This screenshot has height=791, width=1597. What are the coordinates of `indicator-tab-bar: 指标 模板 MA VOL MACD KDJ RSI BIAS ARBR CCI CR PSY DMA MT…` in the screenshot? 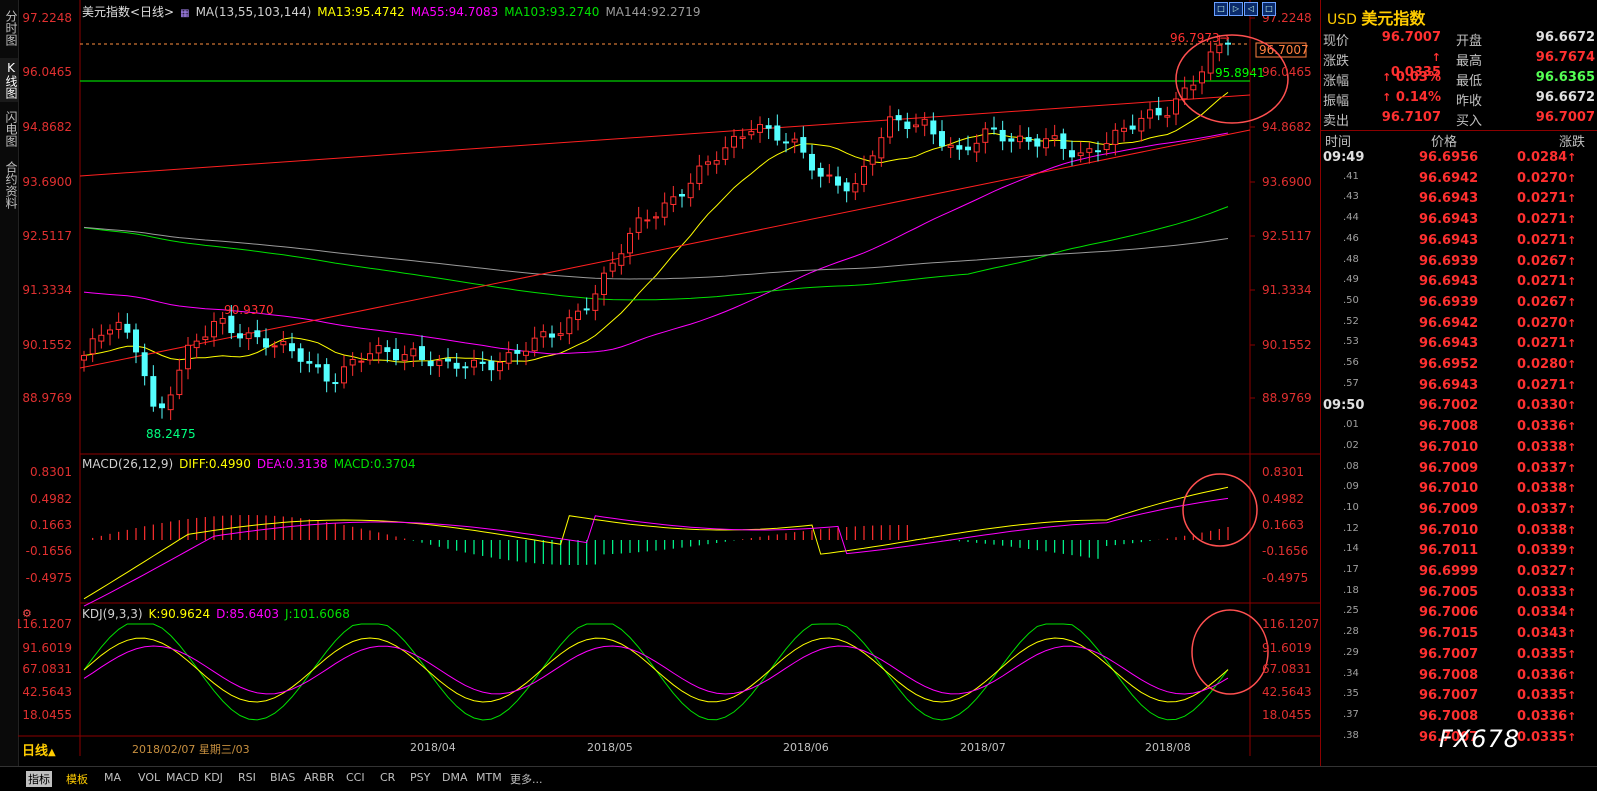 It's located at (798, 778).